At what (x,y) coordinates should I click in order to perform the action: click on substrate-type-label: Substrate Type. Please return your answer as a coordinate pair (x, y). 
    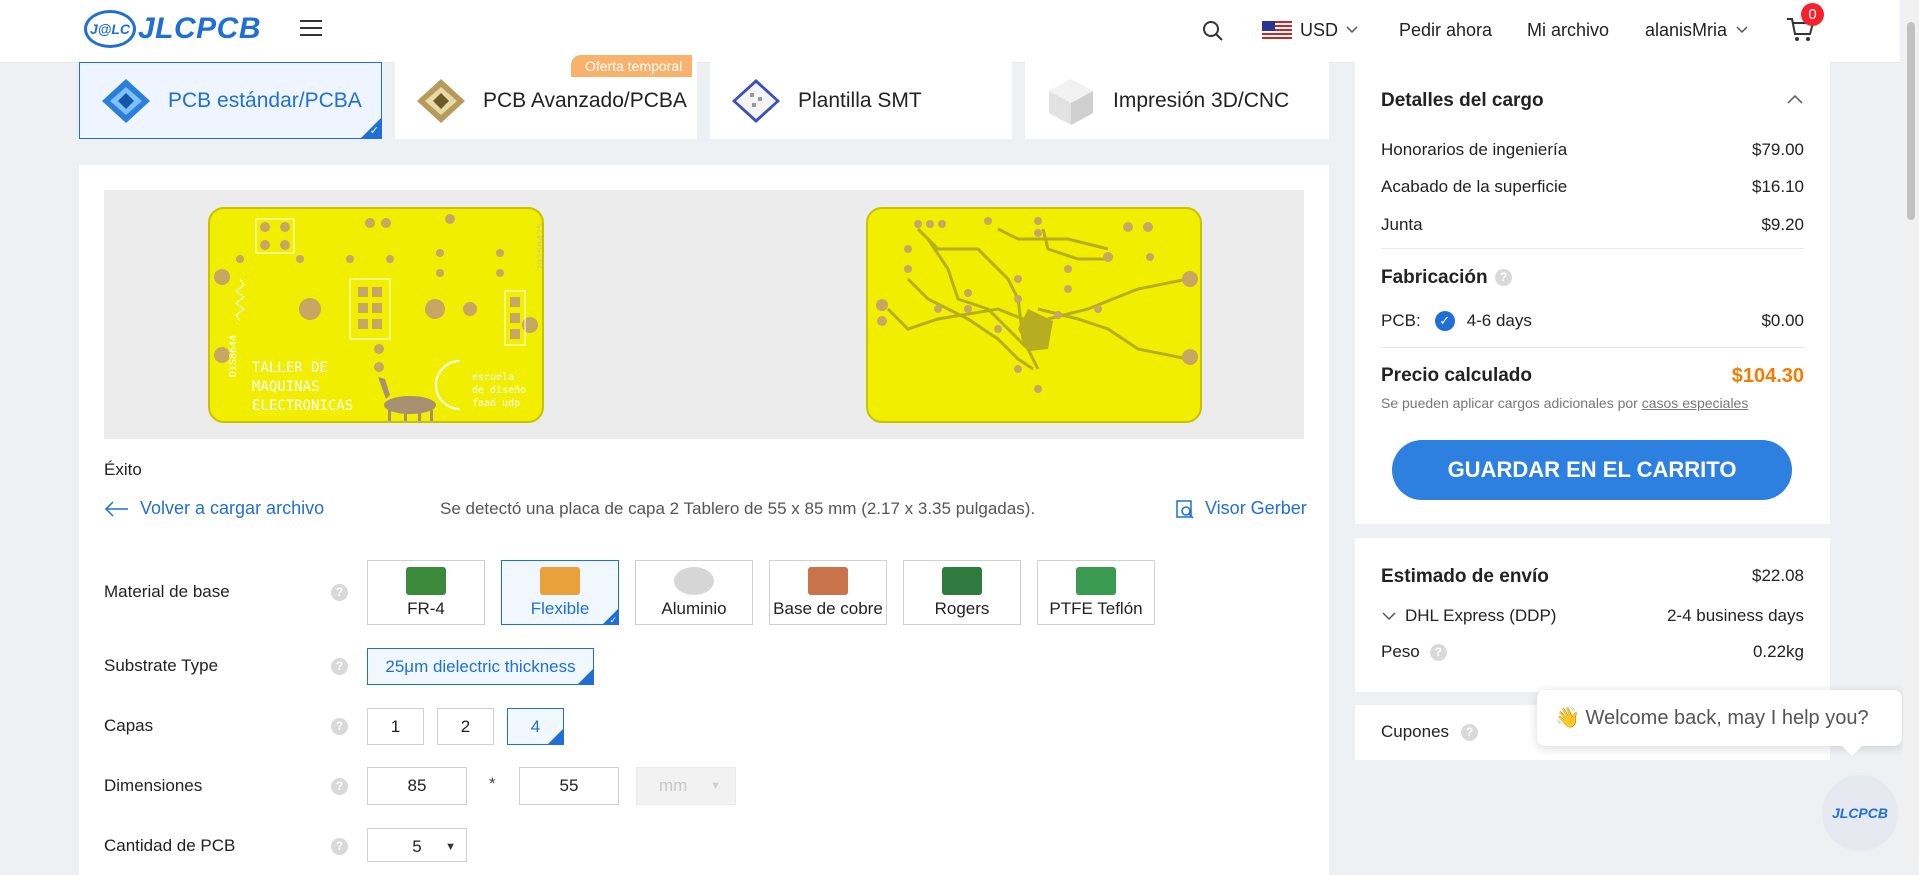
    Looking at the image, I should click on (161, 665).